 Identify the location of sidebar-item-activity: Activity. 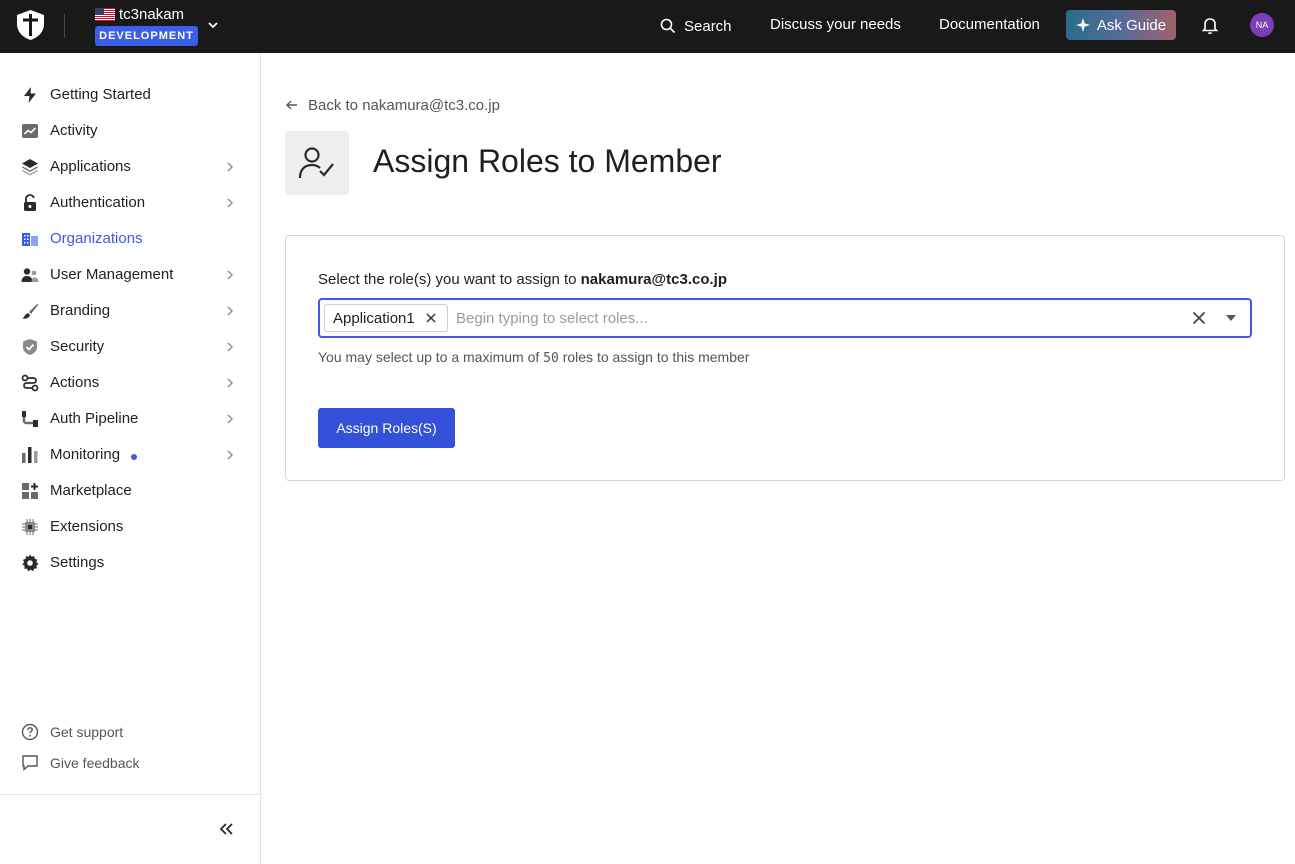
(130, 131).